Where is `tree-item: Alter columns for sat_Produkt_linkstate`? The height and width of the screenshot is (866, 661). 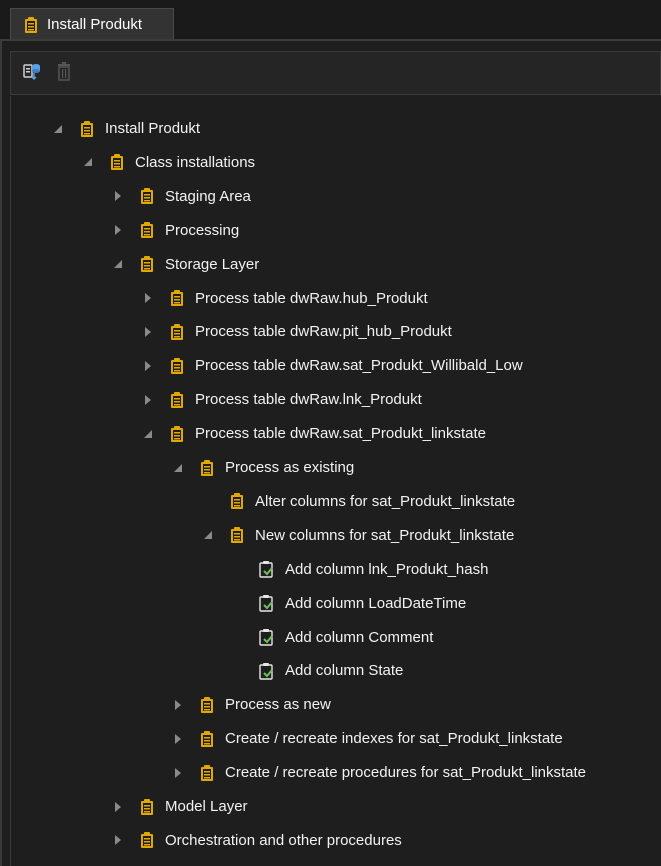
tree-item: Alter columns for sat_Produkt_linkstate is located at coordinates (358, 501).